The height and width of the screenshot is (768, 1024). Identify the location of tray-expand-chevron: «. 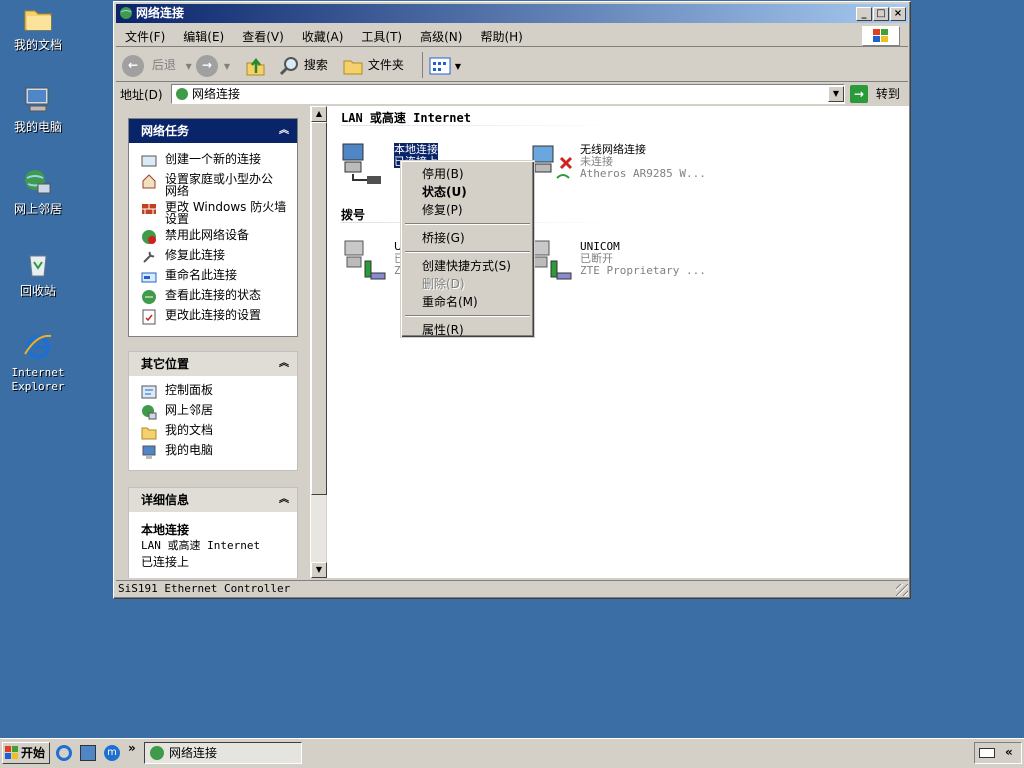
(1009, 752).